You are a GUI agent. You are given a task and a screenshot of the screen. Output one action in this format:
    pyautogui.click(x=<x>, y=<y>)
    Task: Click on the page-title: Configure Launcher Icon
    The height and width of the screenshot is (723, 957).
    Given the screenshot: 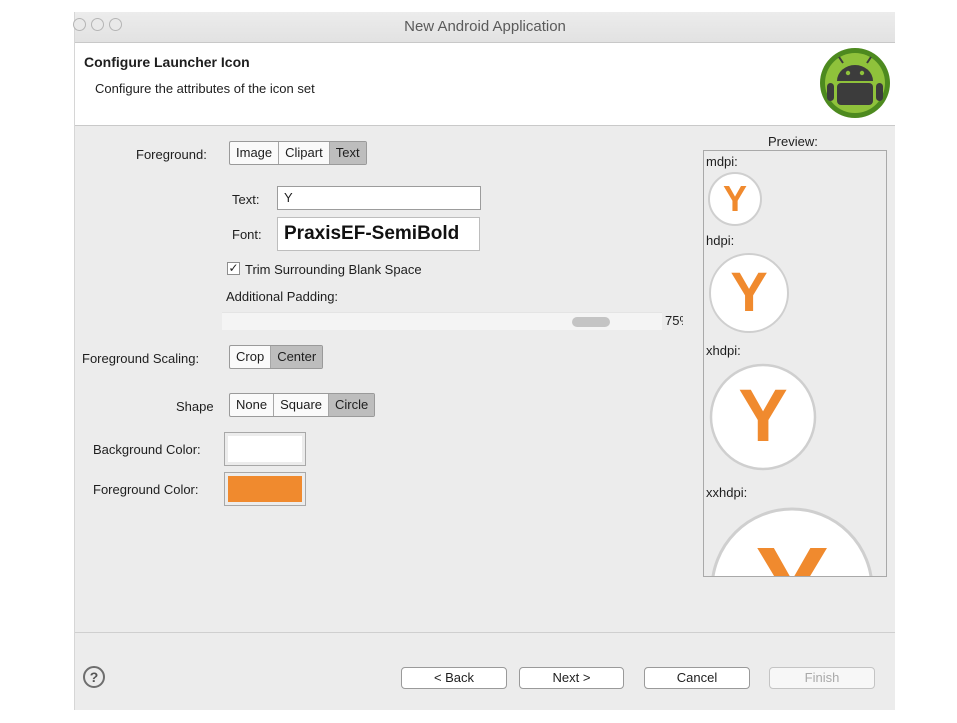 What is the action you would take?
    pyautogui.click(x=167, y=62)
    